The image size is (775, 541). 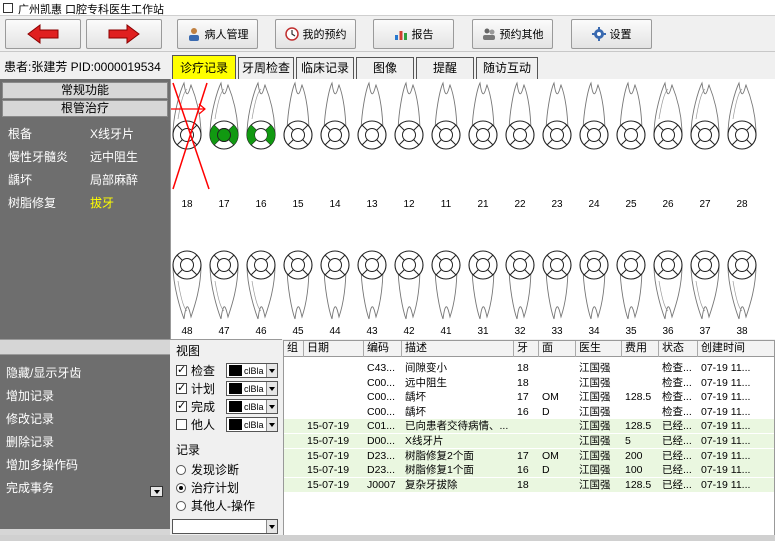 I want to click on header-date: 日期, so click(x=334, y=349).